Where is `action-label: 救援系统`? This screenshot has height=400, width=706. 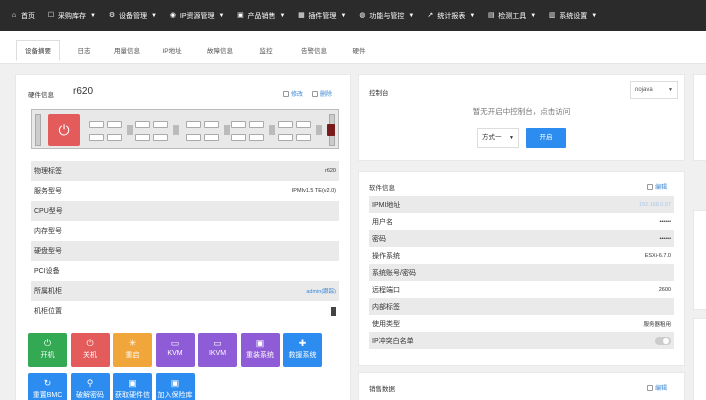 action-label: 救援系统 is located at coordinates (302, 355).